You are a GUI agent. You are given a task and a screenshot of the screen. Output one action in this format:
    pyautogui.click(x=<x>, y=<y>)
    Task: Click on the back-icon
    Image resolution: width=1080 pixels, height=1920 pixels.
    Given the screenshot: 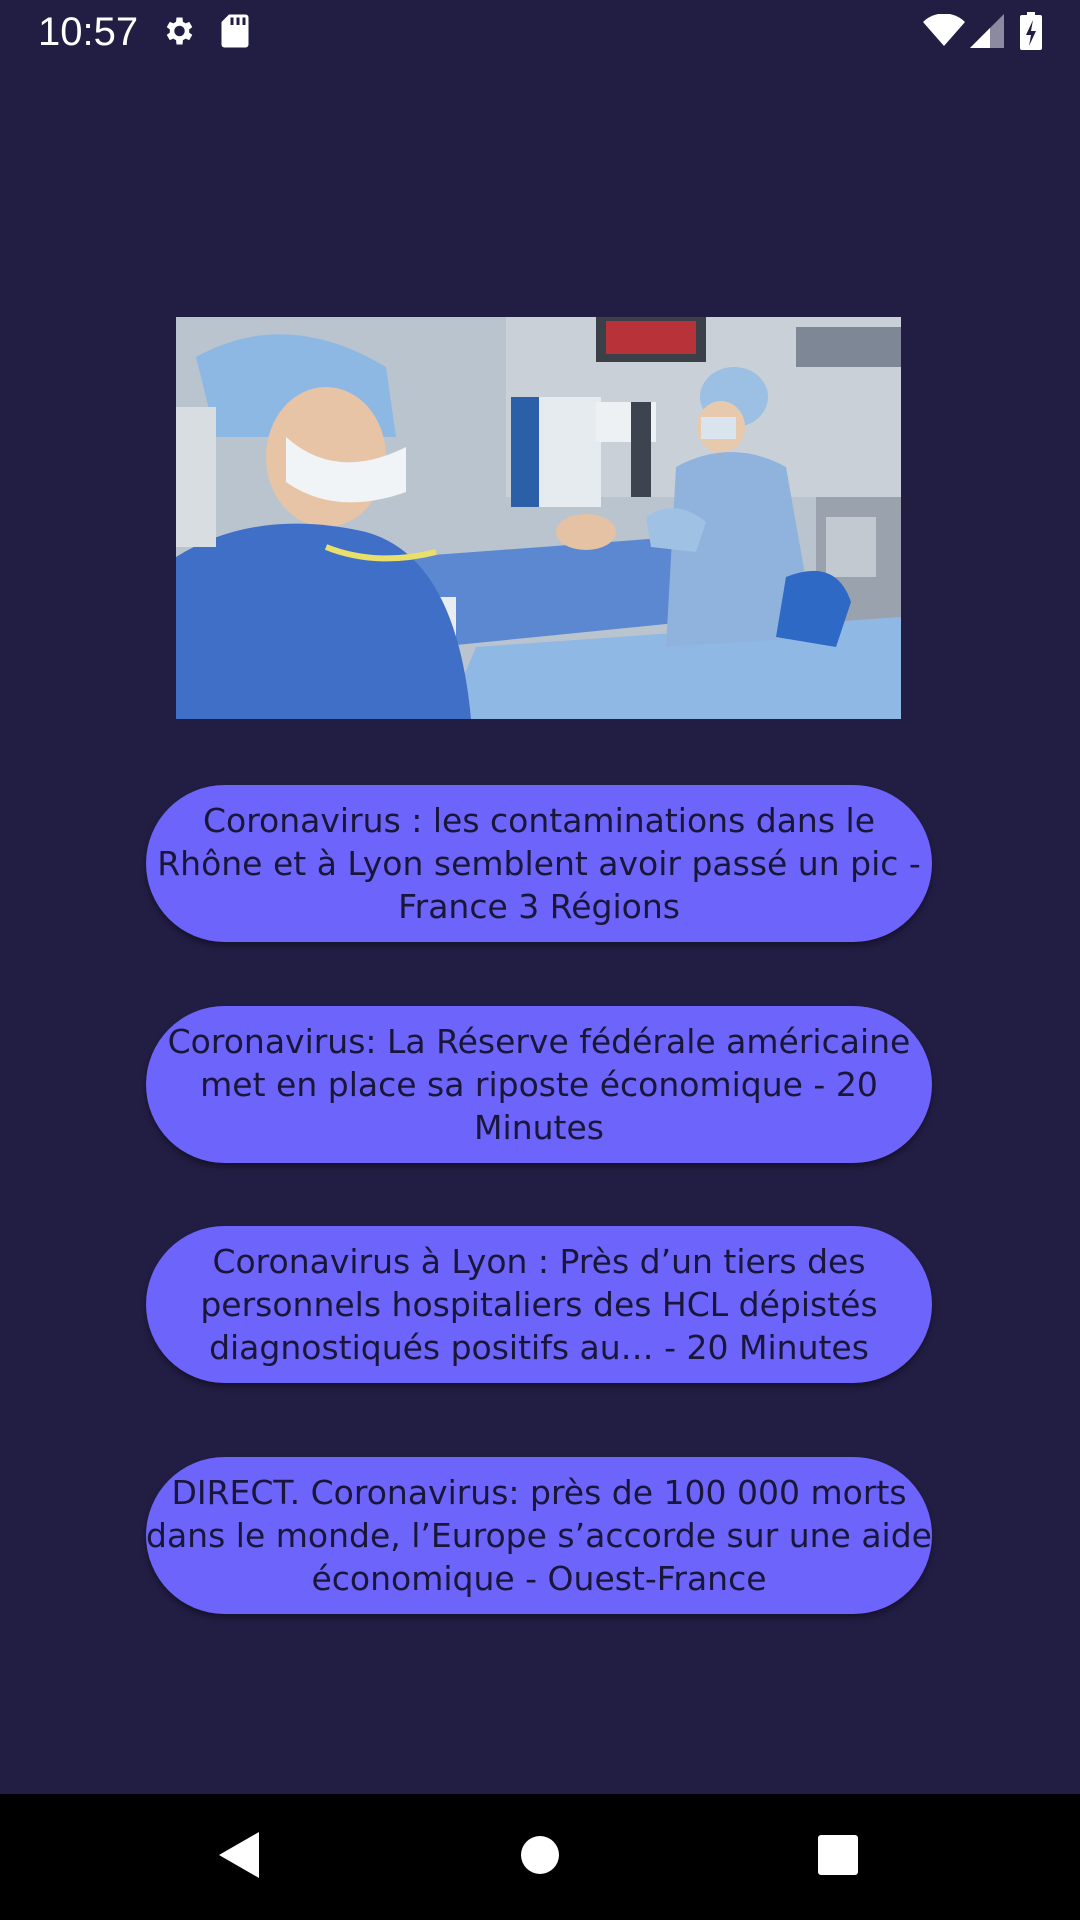 What is the action you would take?
    pyautogui.click(x=238, y=1857)
    